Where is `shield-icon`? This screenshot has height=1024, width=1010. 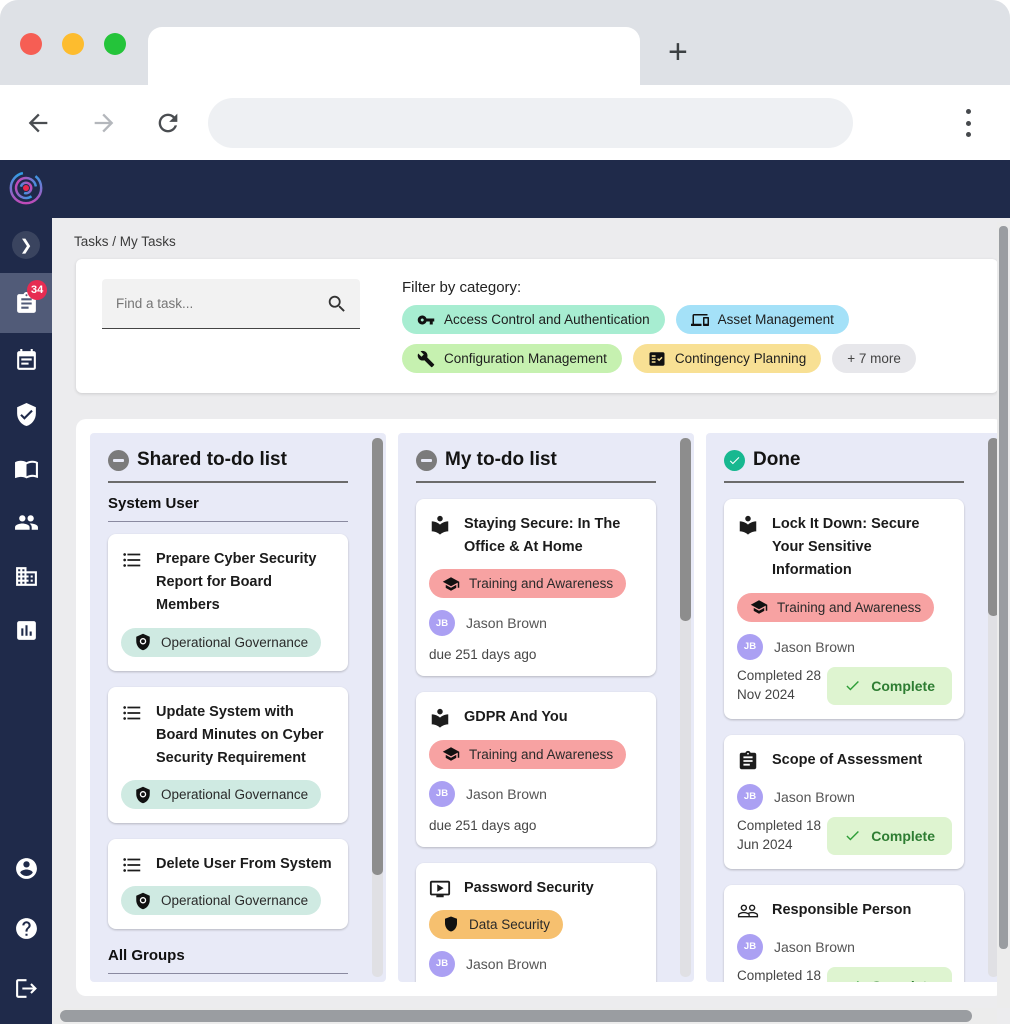
shield-icon is located at coordinates (451, 924).